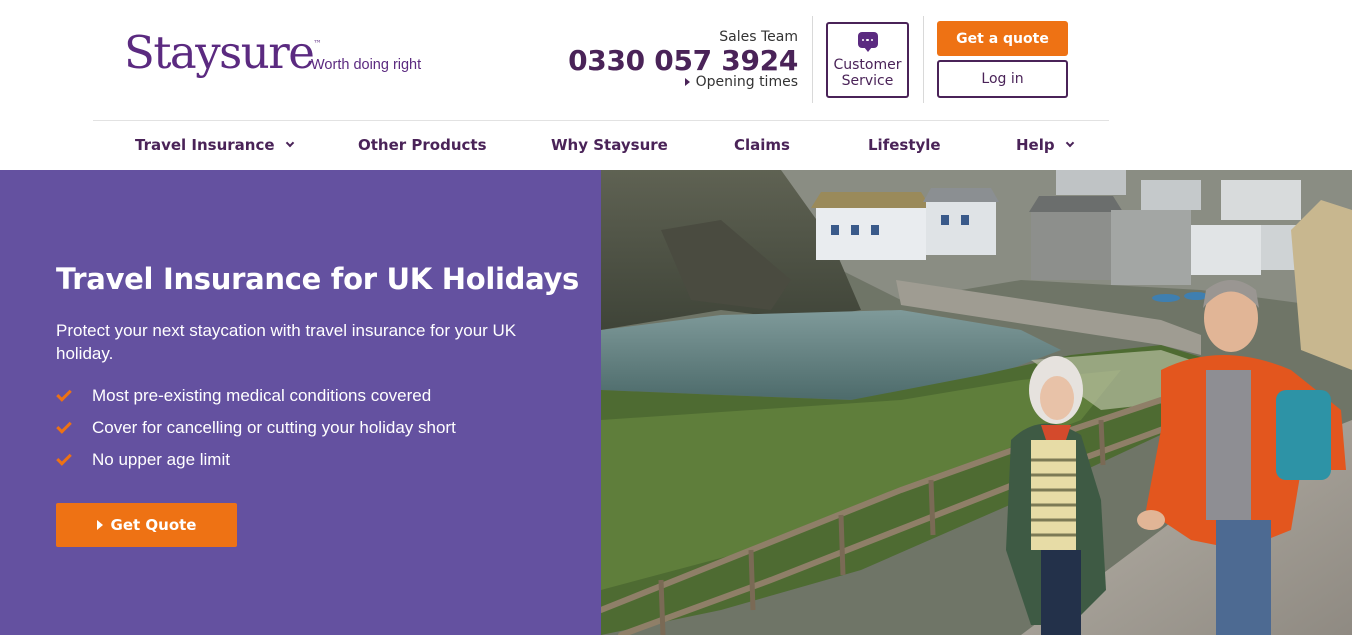 The image size is (1352, 635). Describe the element at coordinates (1002, 38) in the screenshot. I see `get-a-quote-button: Get a quote` at that location.